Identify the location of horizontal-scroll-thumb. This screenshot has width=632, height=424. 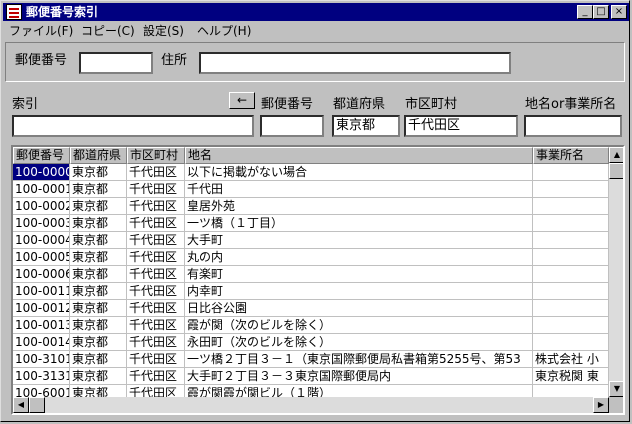
(37, 405).